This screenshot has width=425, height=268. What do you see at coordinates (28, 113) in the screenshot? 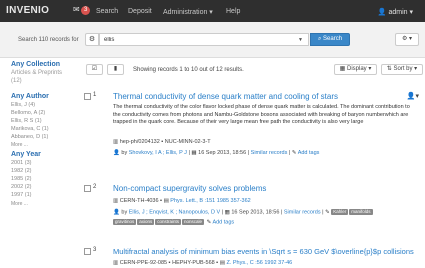
I see `facet-author-item: Bellomo, A (2)` at bounding box center [28, 113].